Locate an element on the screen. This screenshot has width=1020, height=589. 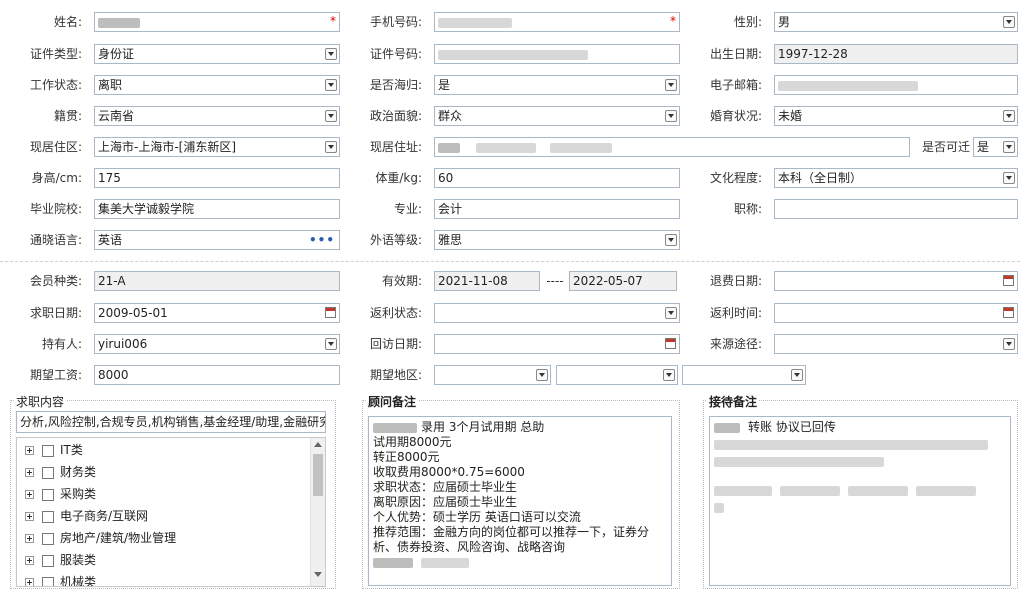
political-select: 群众 is located at coordinates (557, 116).